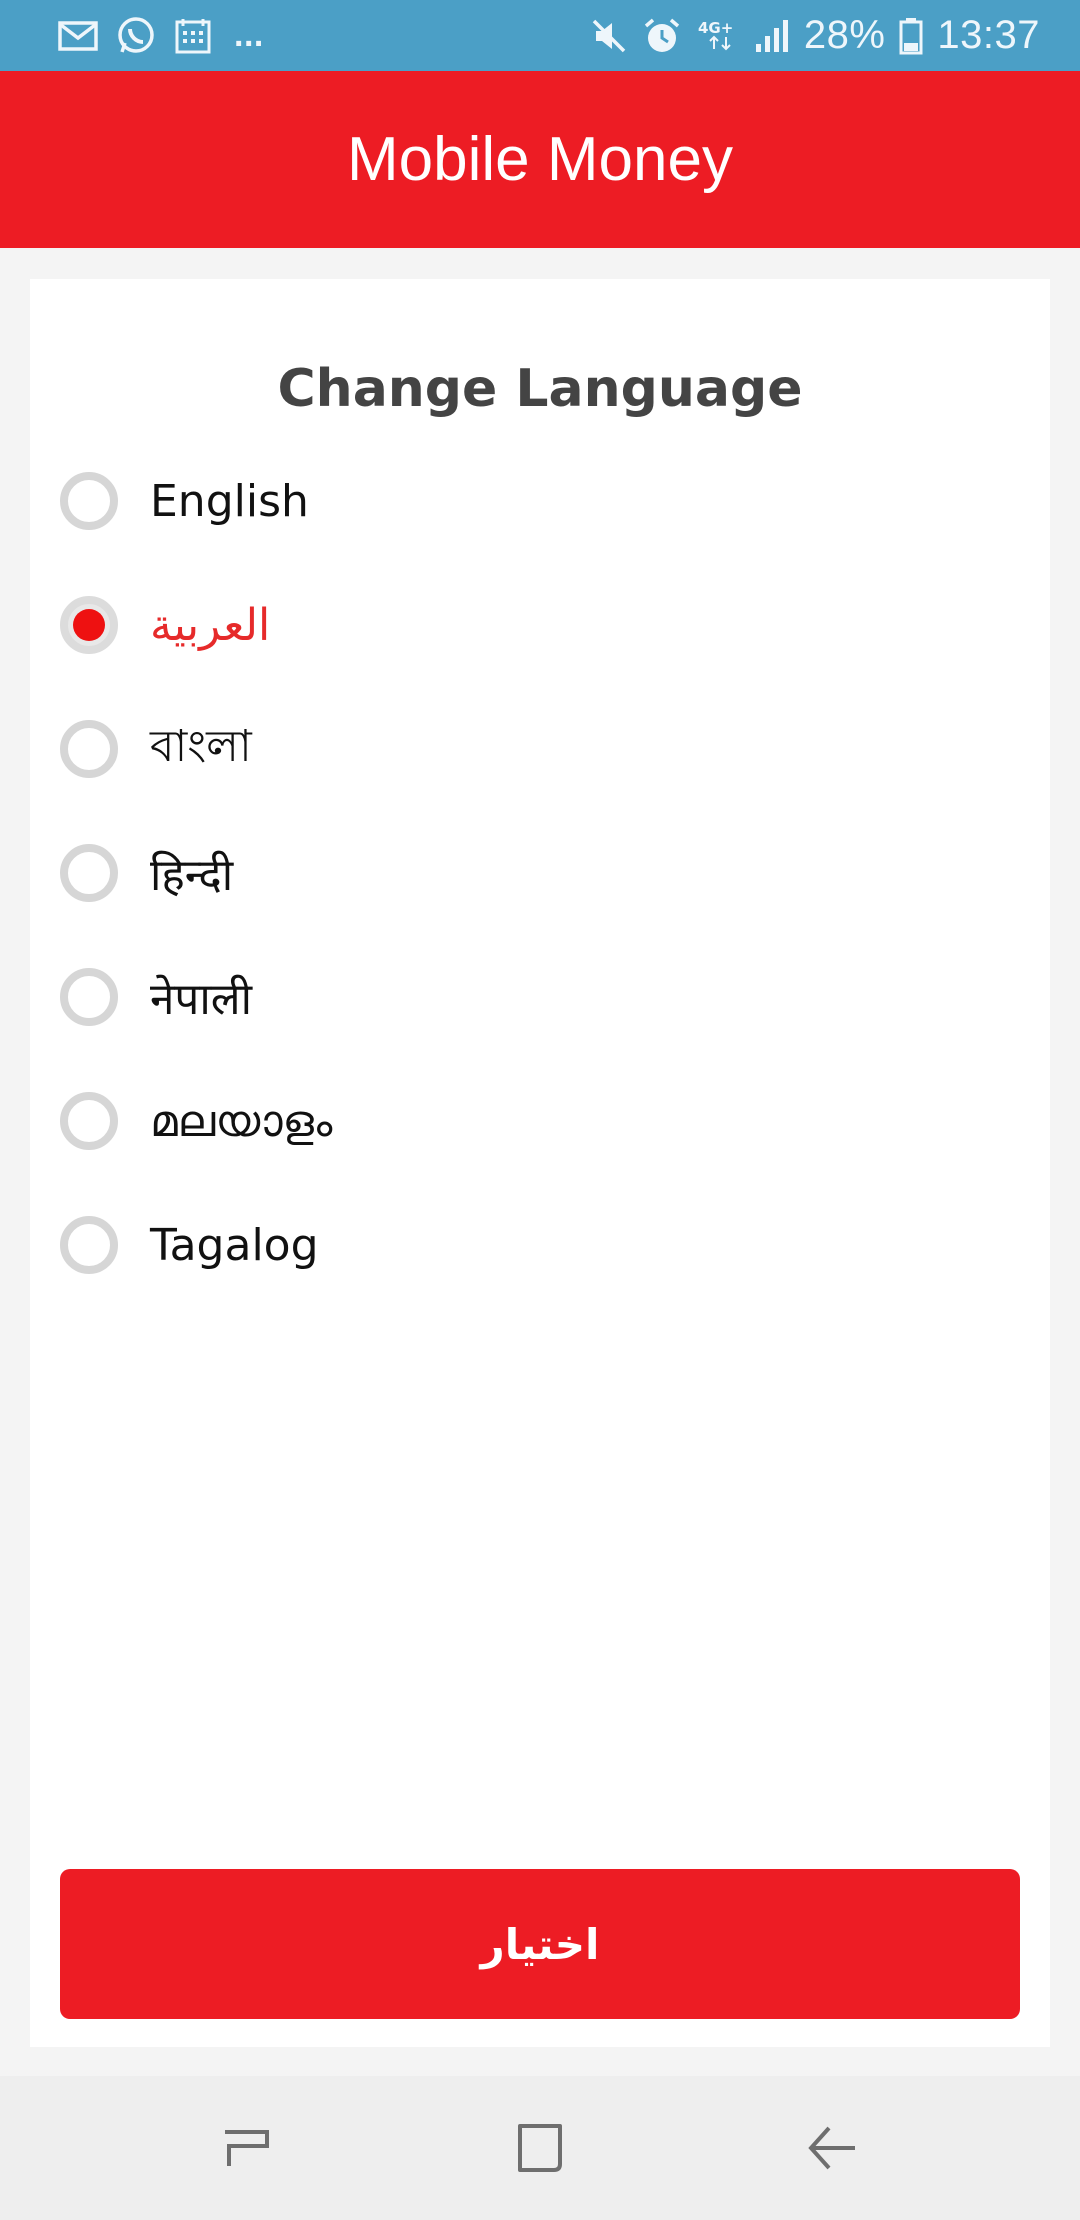  Describe the element at coordinates (772, 36) in the screenshot. I see `signal-icon` at that location.